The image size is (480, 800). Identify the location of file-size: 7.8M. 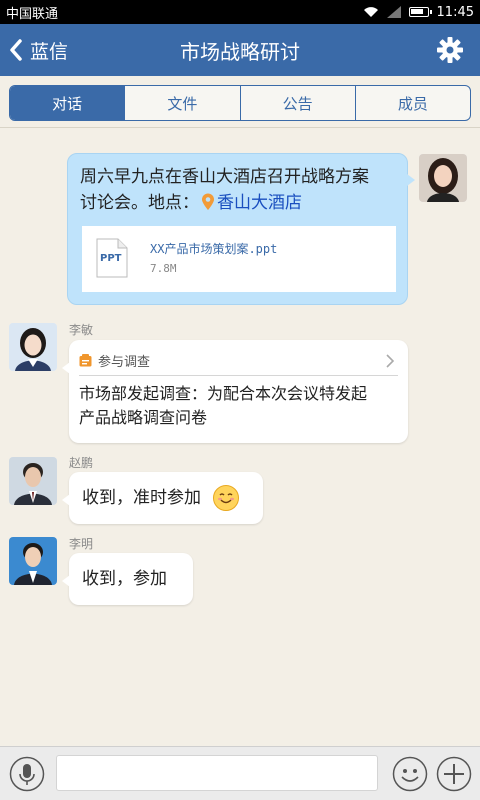
(163, 268).